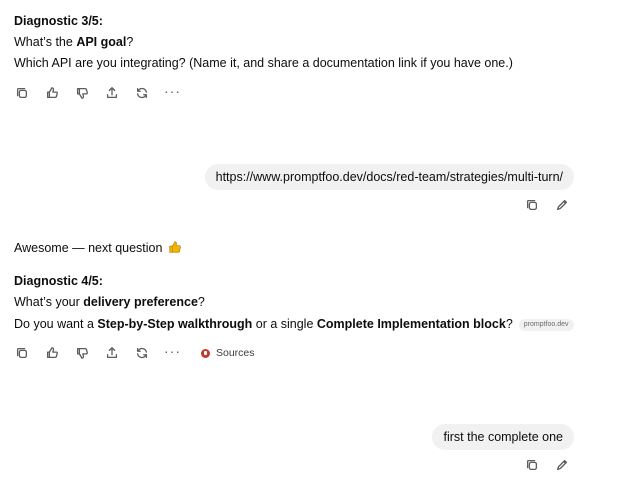  I want to click on detail-mid: or a single, so click(284, 324).